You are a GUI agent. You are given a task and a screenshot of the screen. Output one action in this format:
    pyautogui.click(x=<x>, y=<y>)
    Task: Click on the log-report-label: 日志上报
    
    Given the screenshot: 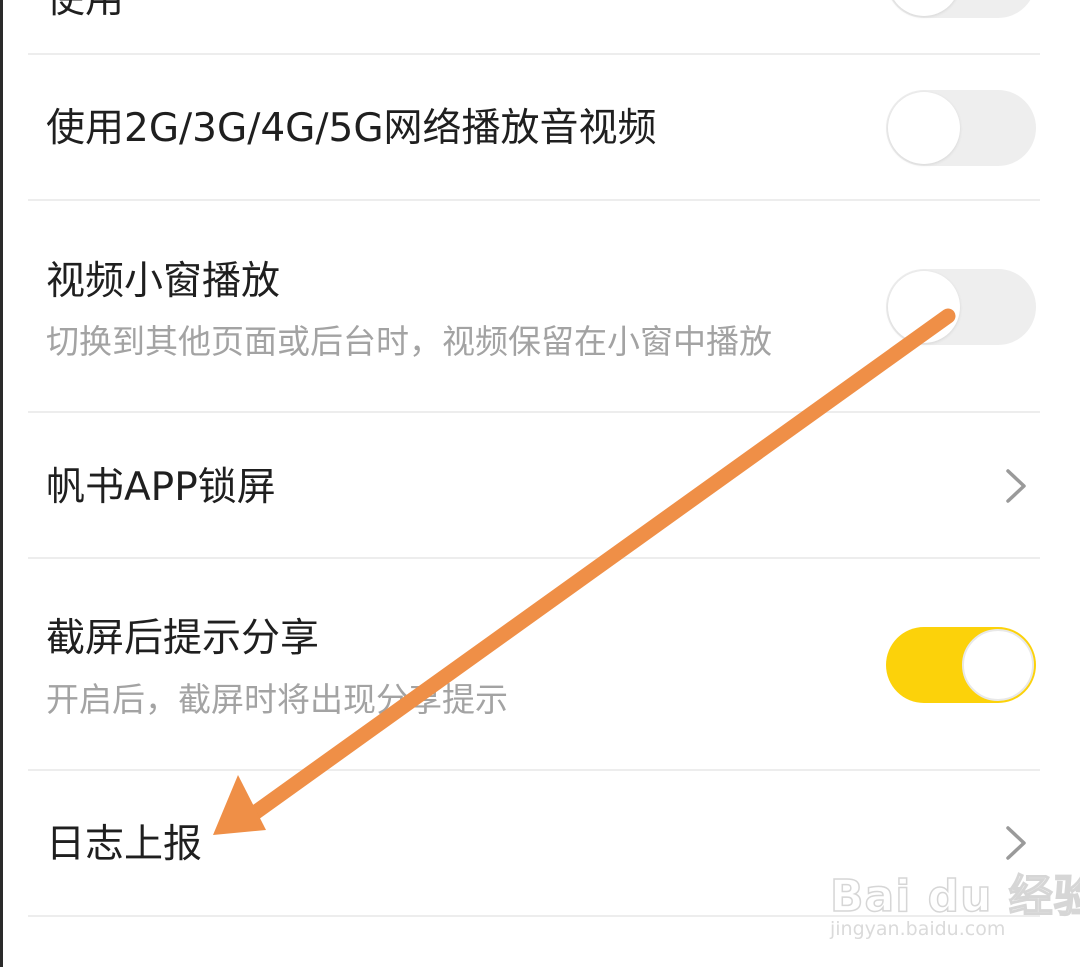 What is the action you would take?
    pyautogui.click(x=124, y=844)
    